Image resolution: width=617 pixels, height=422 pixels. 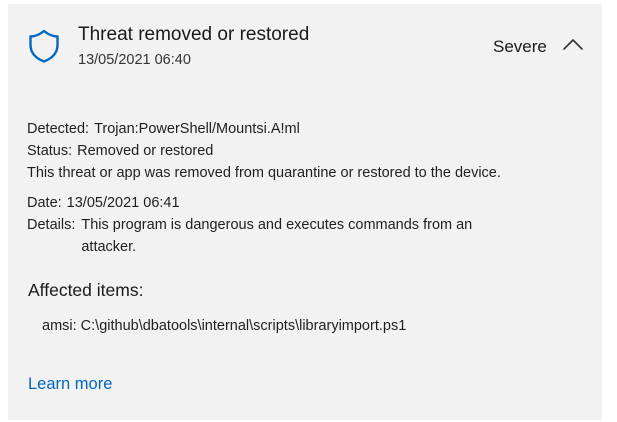 What do you see at coordinates (44, 203) in the screenshot?
I see `date-label: Date:` at bounding box center [44, 203].